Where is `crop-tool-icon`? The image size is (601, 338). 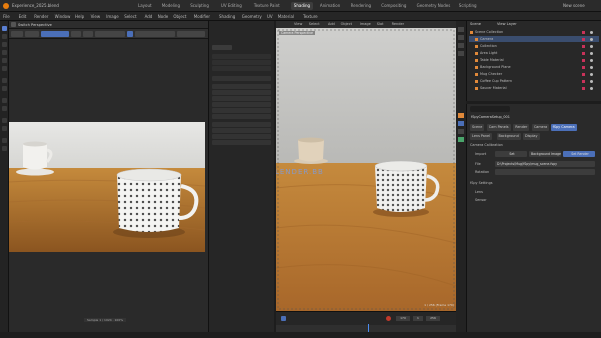 crop-tool-icon is located at coordinates (4, 148).